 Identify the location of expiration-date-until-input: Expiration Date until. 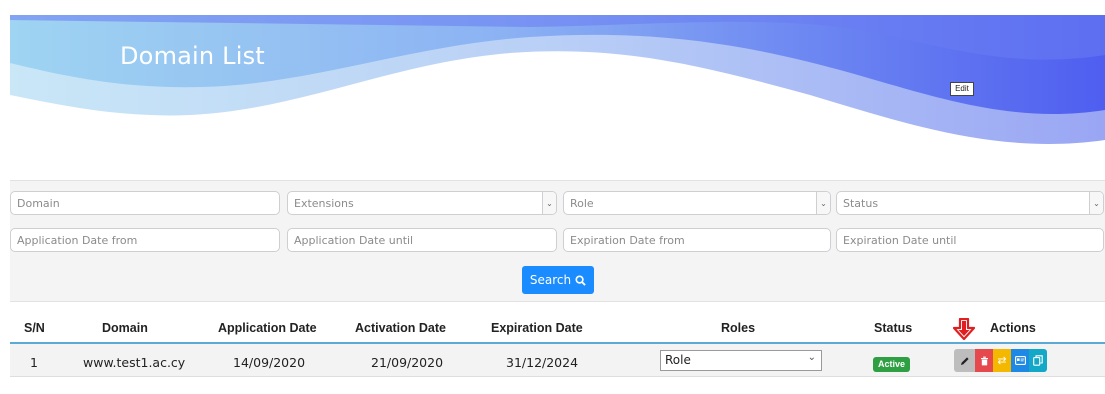
(970, 240).